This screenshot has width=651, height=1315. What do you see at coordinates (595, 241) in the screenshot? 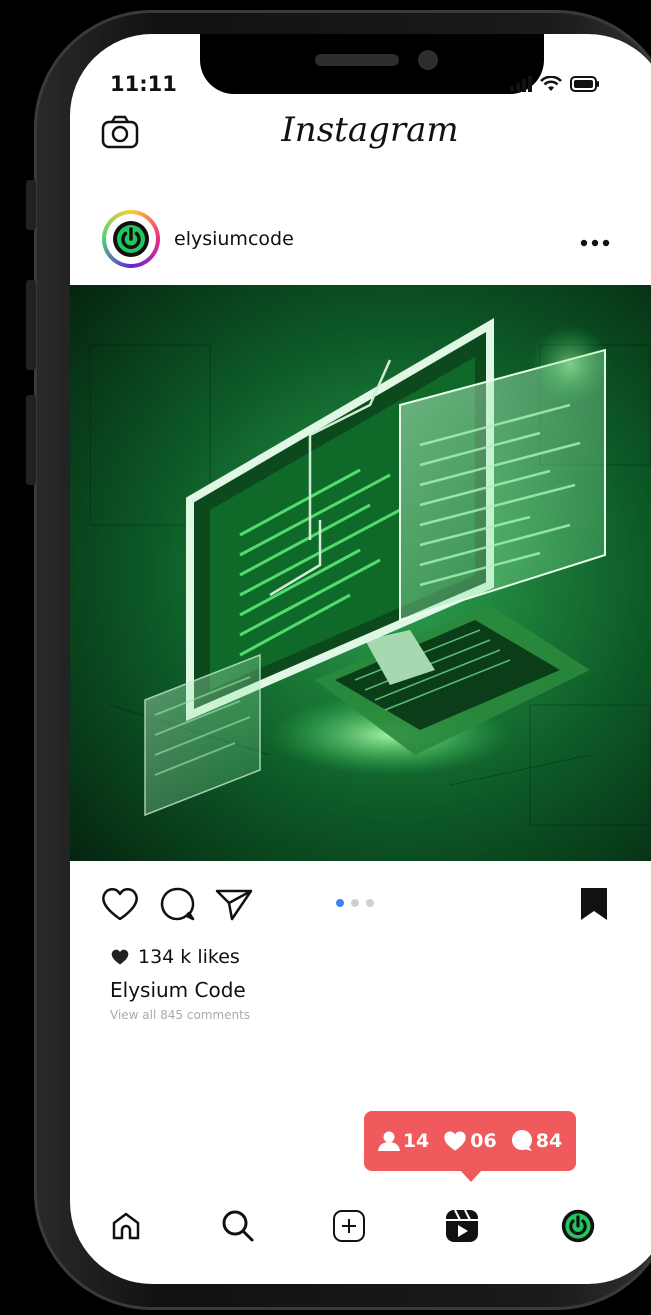
I see `more-options-icon` at bounding box center [595, 241].